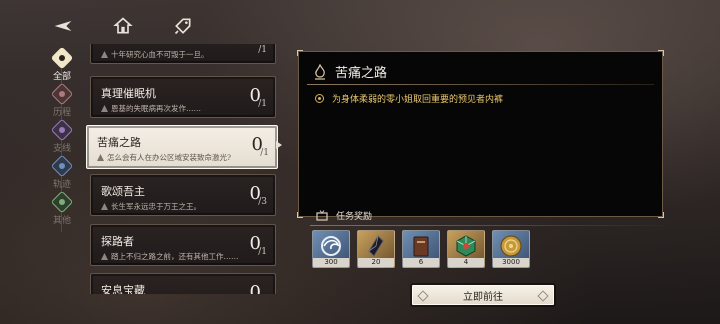  I want to click on selection-arrow-icon, so click(279, 145).